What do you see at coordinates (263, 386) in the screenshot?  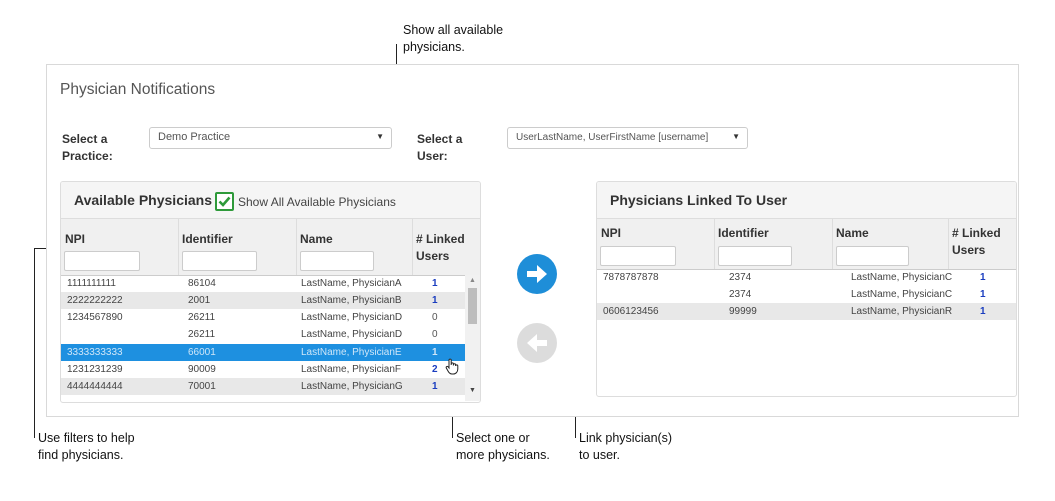 I see `table-row: 4444444444 70001 LastName, PhysicianG 1` at bounding box center [263, 386].